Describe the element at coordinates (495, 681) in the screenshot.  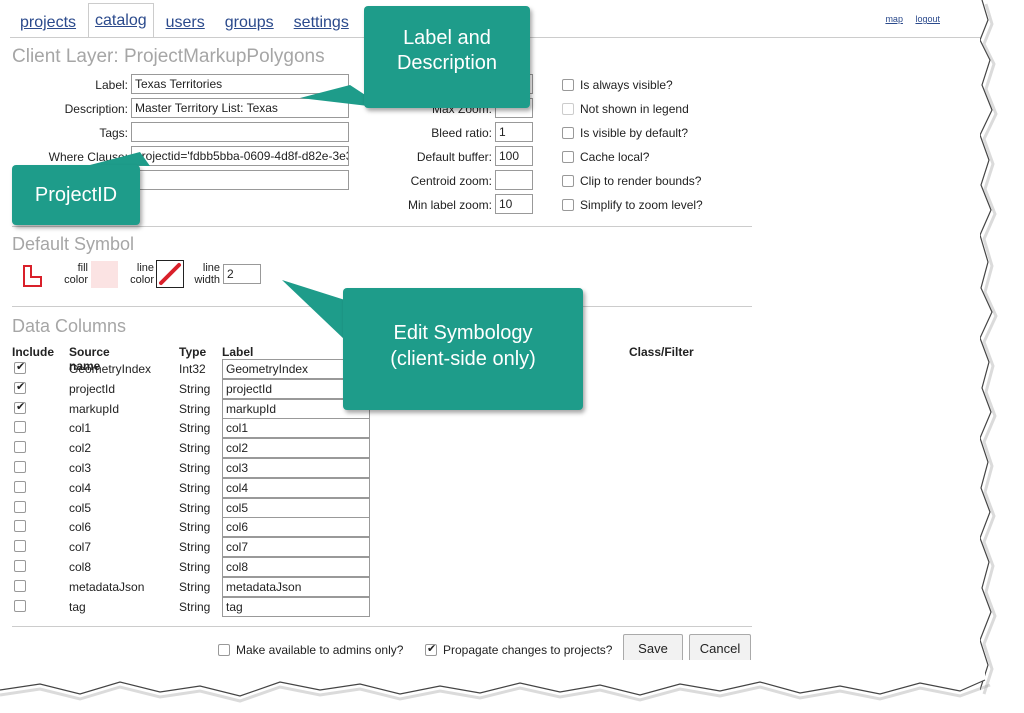
I see `torn-edge-bottom` at that location.